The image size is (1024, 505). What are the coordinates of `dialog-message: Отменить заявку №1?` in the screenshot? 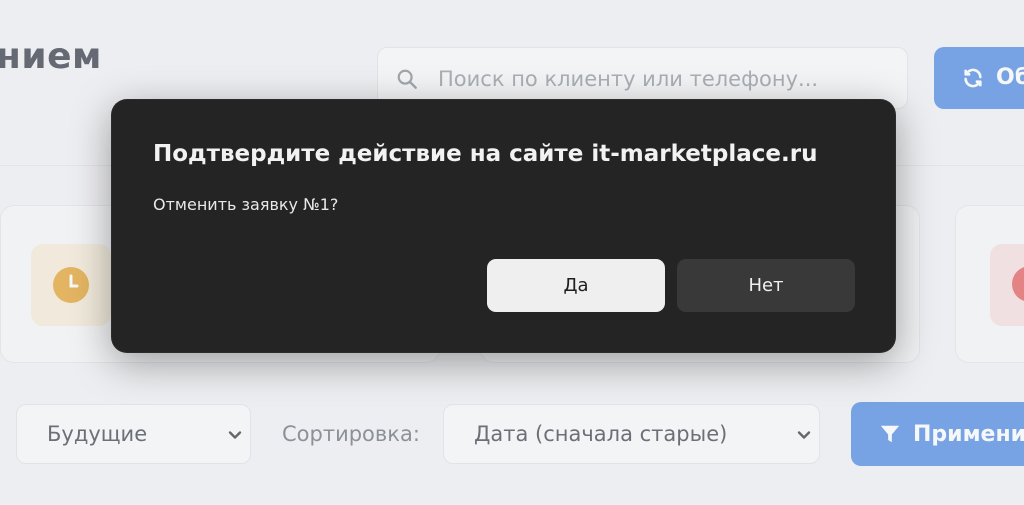 It's located at (246, 204).